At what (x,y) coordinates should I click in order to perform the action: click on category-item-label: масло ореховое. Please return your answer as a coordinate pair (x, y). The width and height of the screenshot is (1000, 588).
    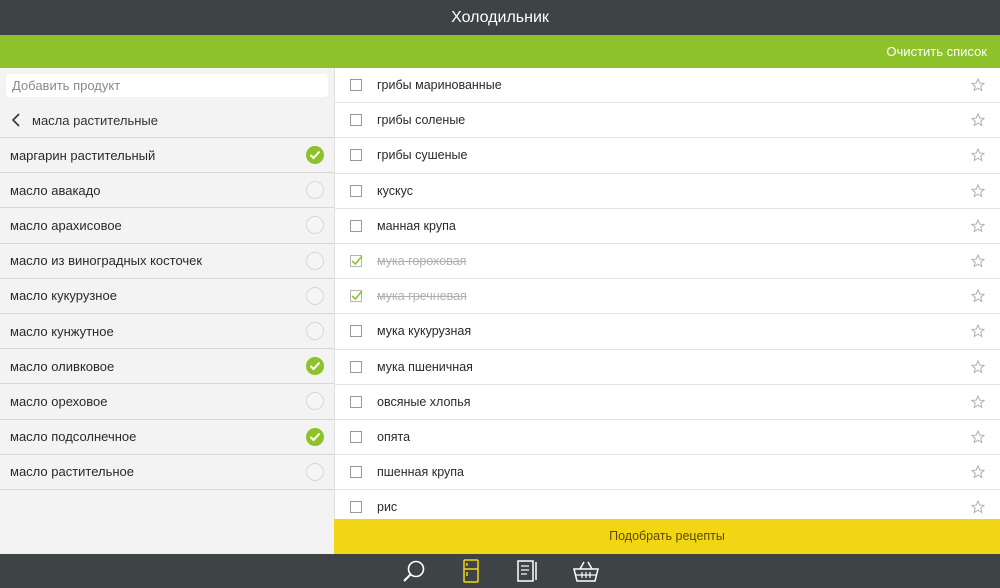
    Looking at the image, I should click on (59, 401).